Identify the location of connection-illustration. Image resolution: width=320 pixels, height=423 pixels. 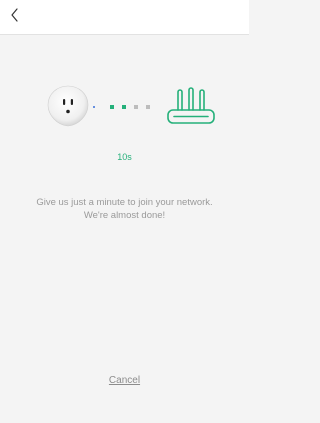
(124, 110).